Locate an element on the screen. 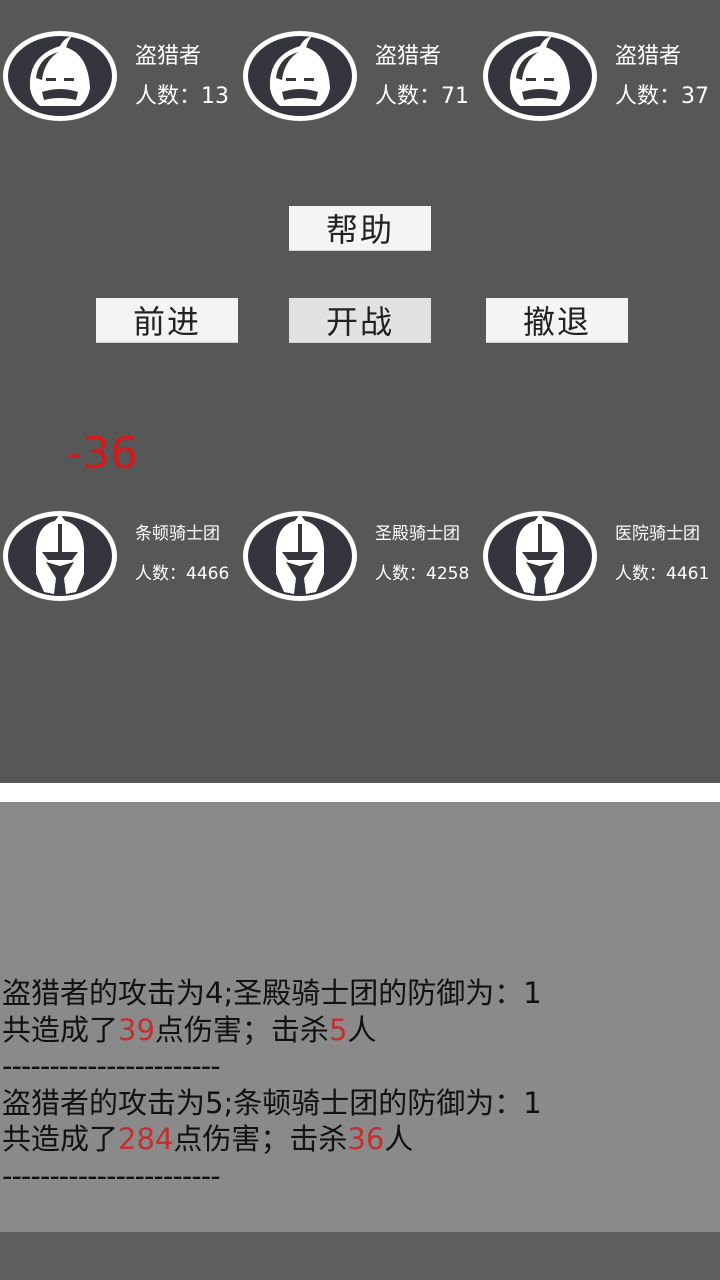 The height and width of the screenshot is (1280, 720). log-attack-line: 盗猎者的攻击为5;条顿骑士团的防御为：1 is located at coordinates (272, 1102).